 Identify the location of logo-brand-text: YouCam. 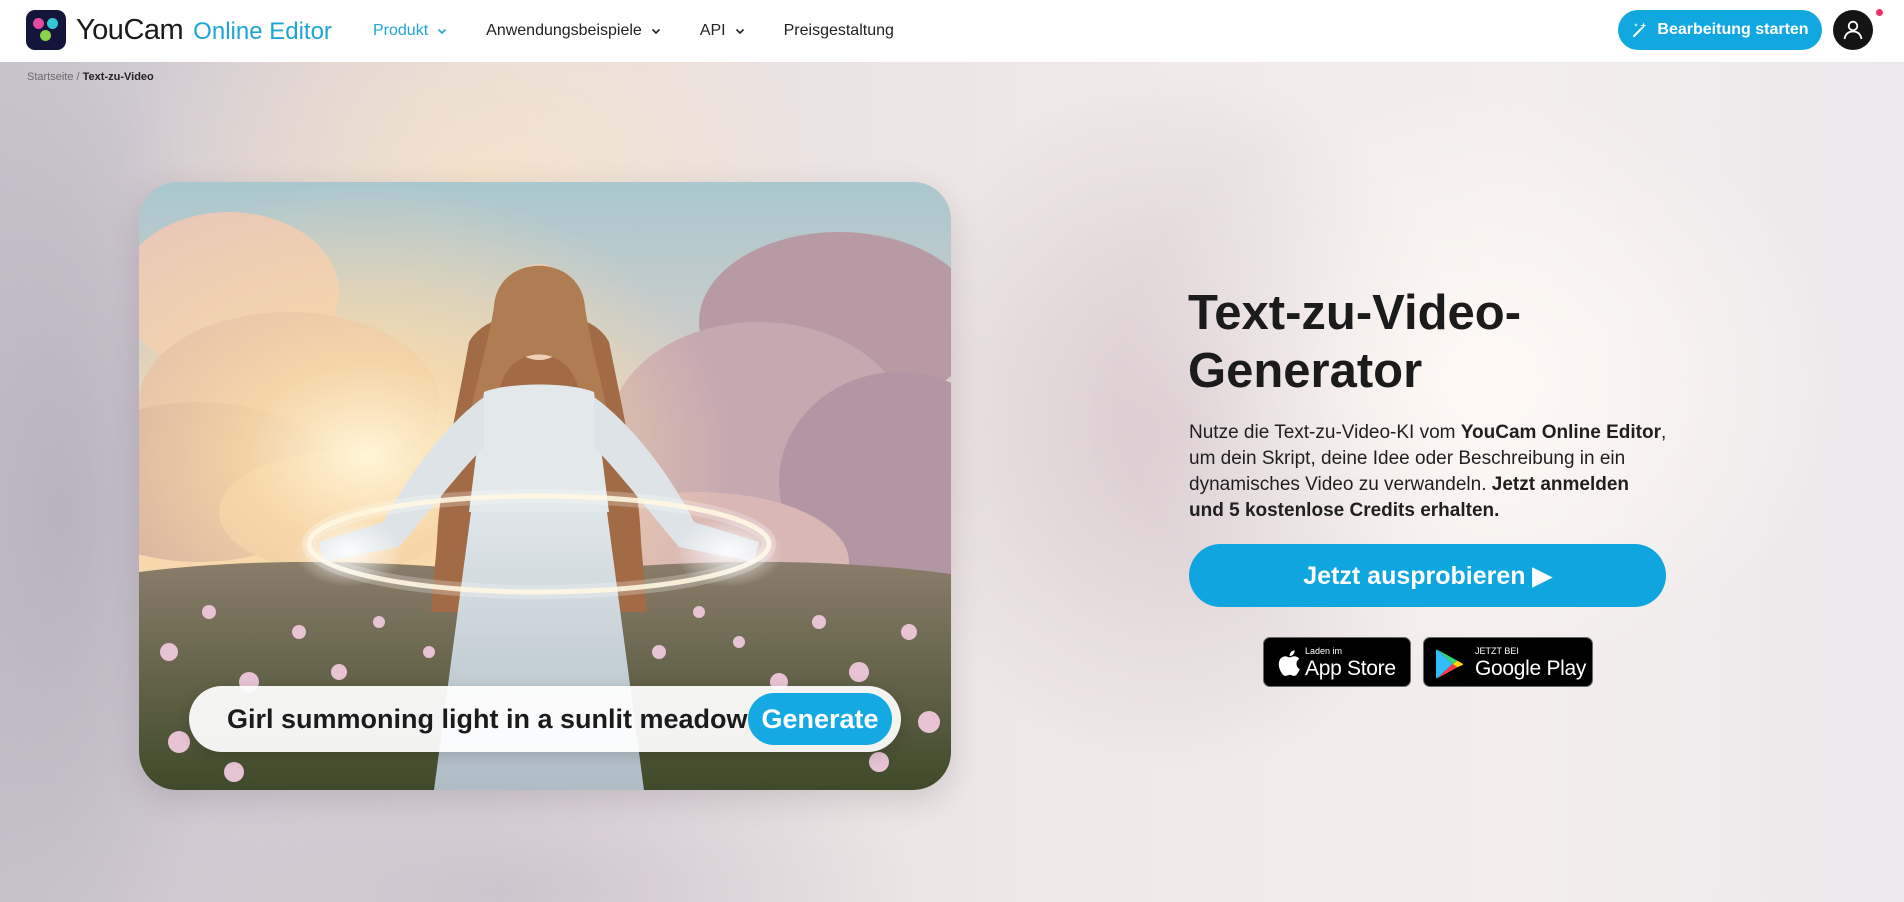
(130, 29).